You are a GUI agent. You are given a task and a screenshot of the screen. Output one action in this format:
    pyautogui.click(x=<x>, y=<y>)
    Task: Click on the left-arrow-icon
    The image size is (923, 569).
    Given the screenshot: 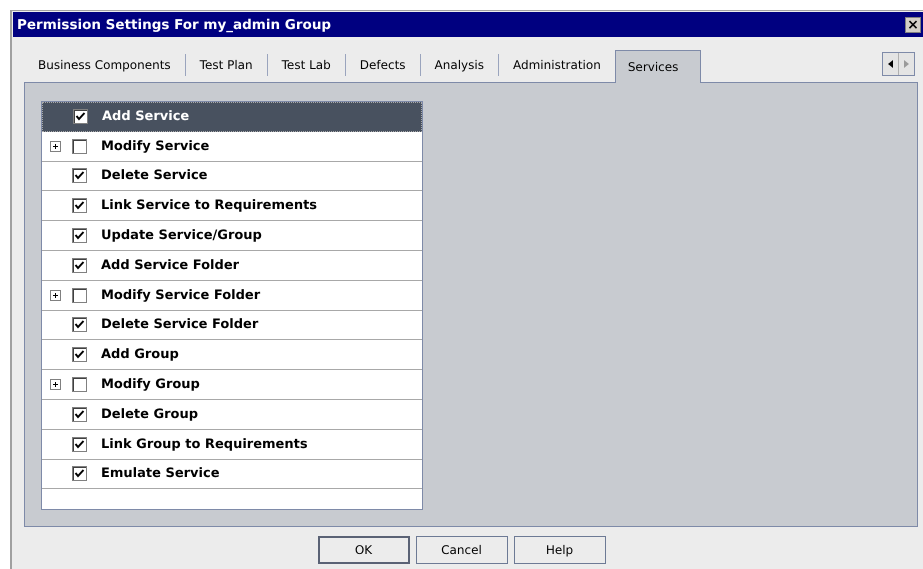 What is the action you would take?
    pyautogui.click(x=890, y=64)
    